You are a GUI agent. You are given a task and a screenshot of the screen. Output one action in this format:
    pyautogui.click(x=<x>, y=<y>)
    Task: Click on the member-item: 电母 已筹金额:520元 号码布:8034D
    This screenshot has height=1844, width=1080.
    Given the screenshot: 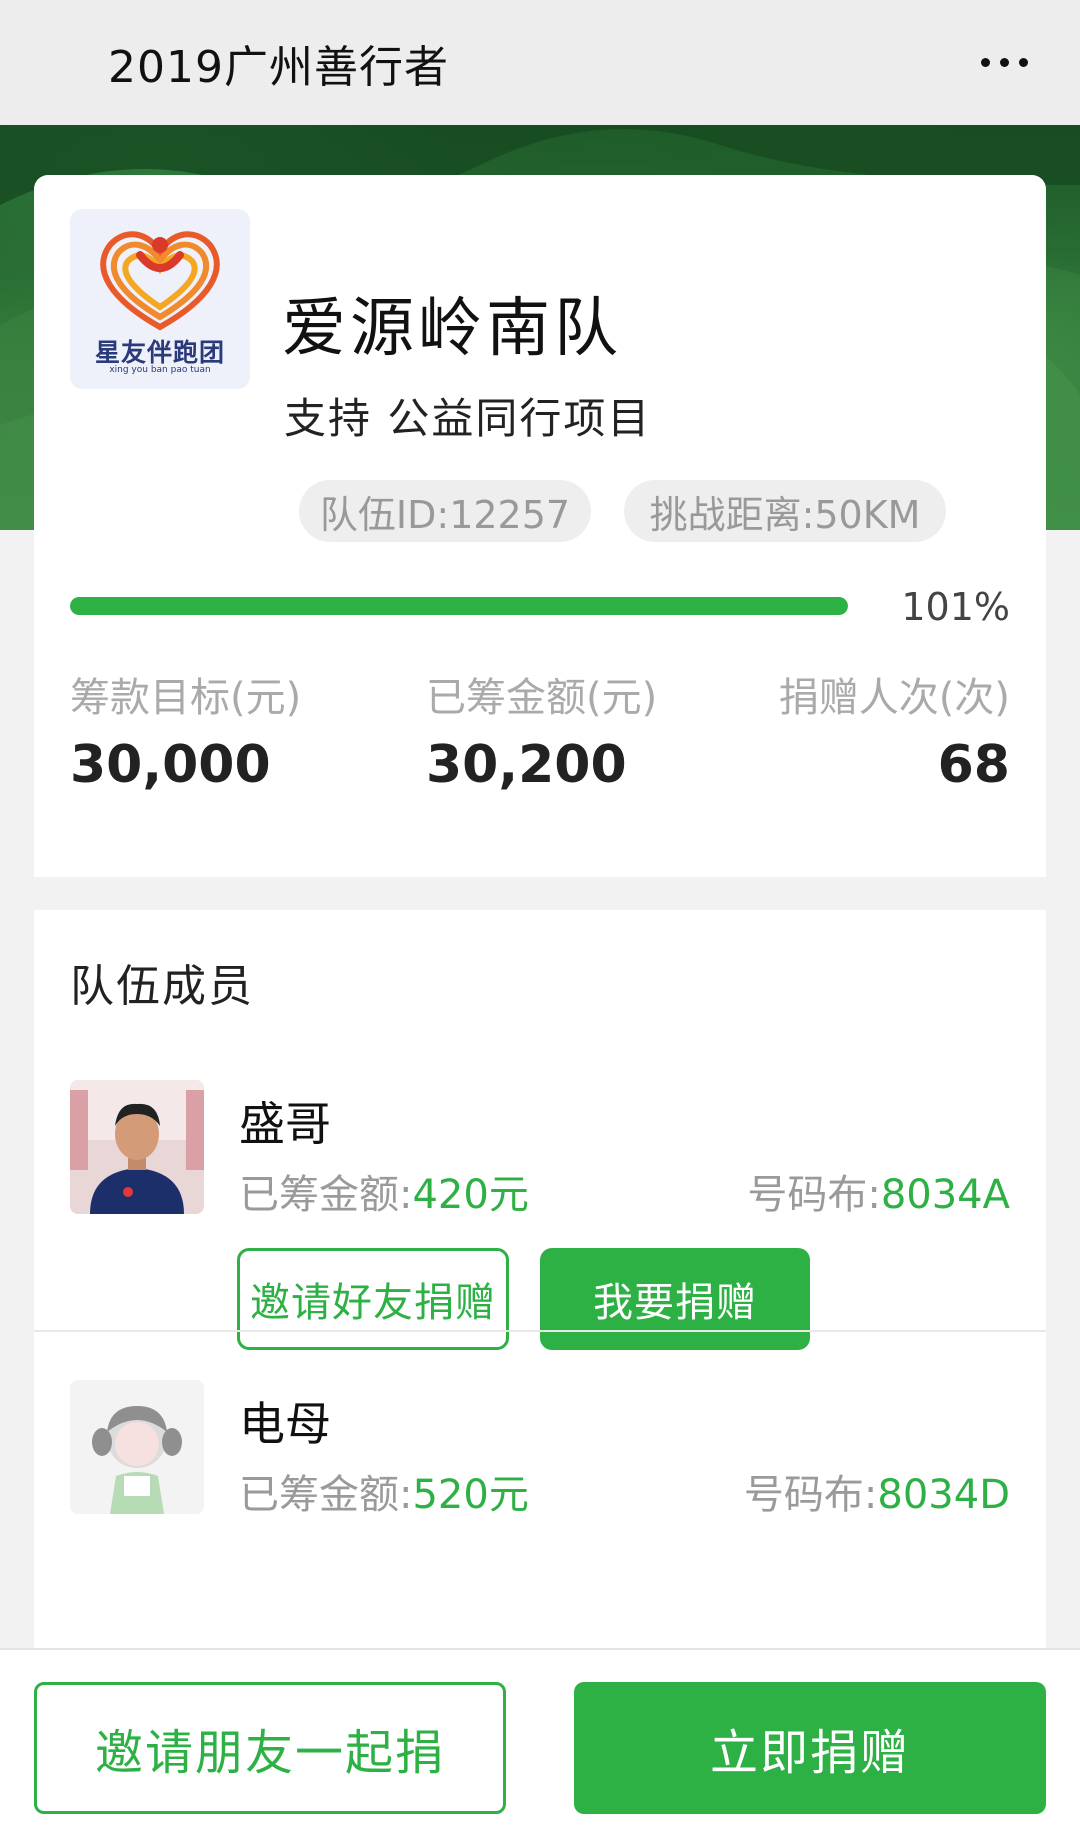 What is the action you would take?
    pyautogui.click(x=540, y=1450)
    